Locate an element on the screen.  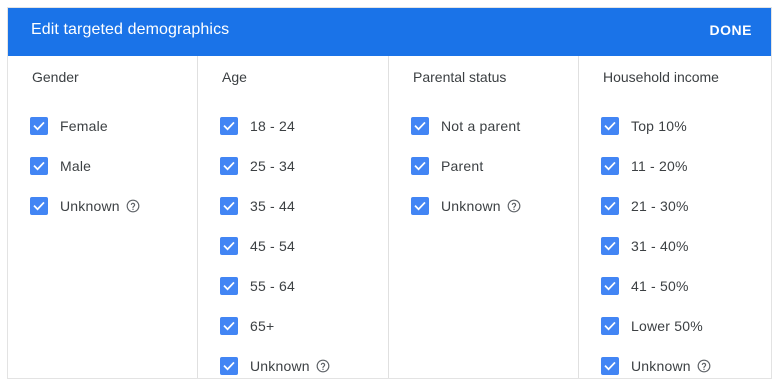
option-gender-unknown: Unknown is located at coordinates (85, 206).